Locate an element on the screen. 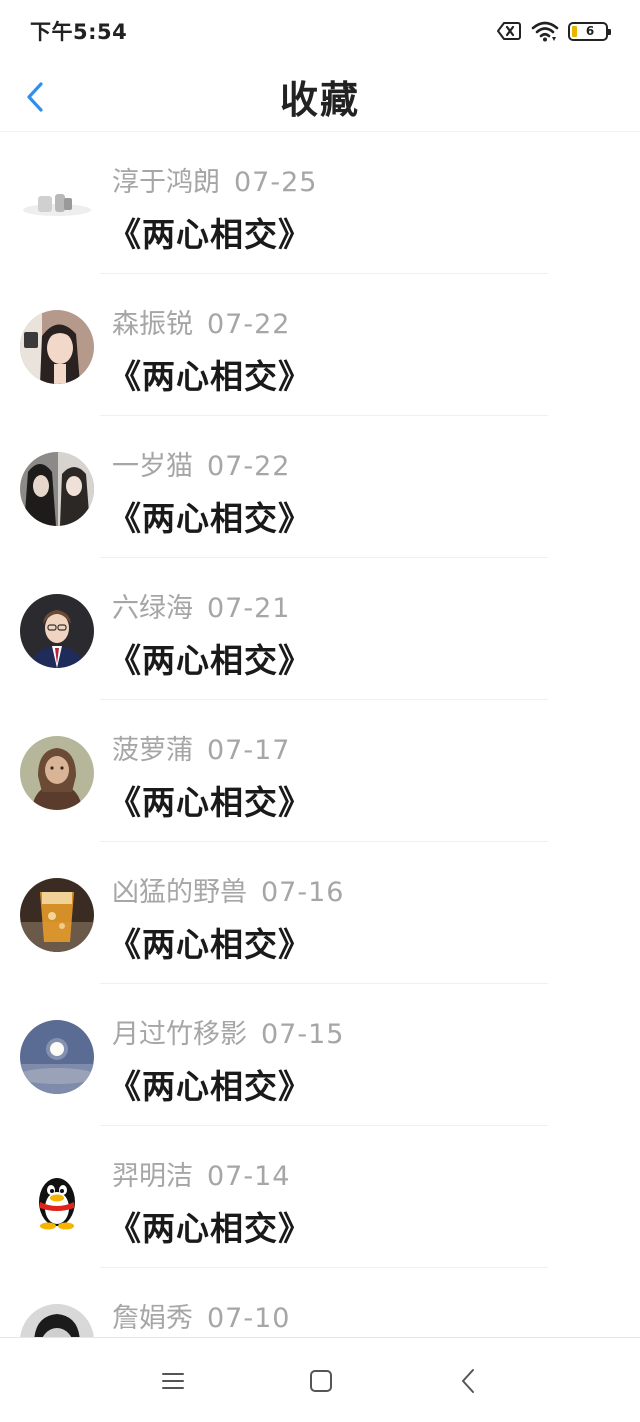 The width and height of the screenshot is (640, 1422). list-item: 菠萝蒲 07-17 《两心相交》 is located at coordinates (320, 771).